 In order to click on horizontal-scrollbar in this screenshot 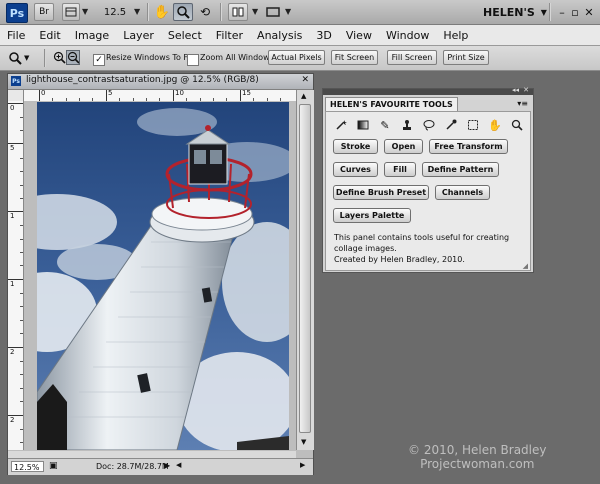, I will do `click(152, 454)`.